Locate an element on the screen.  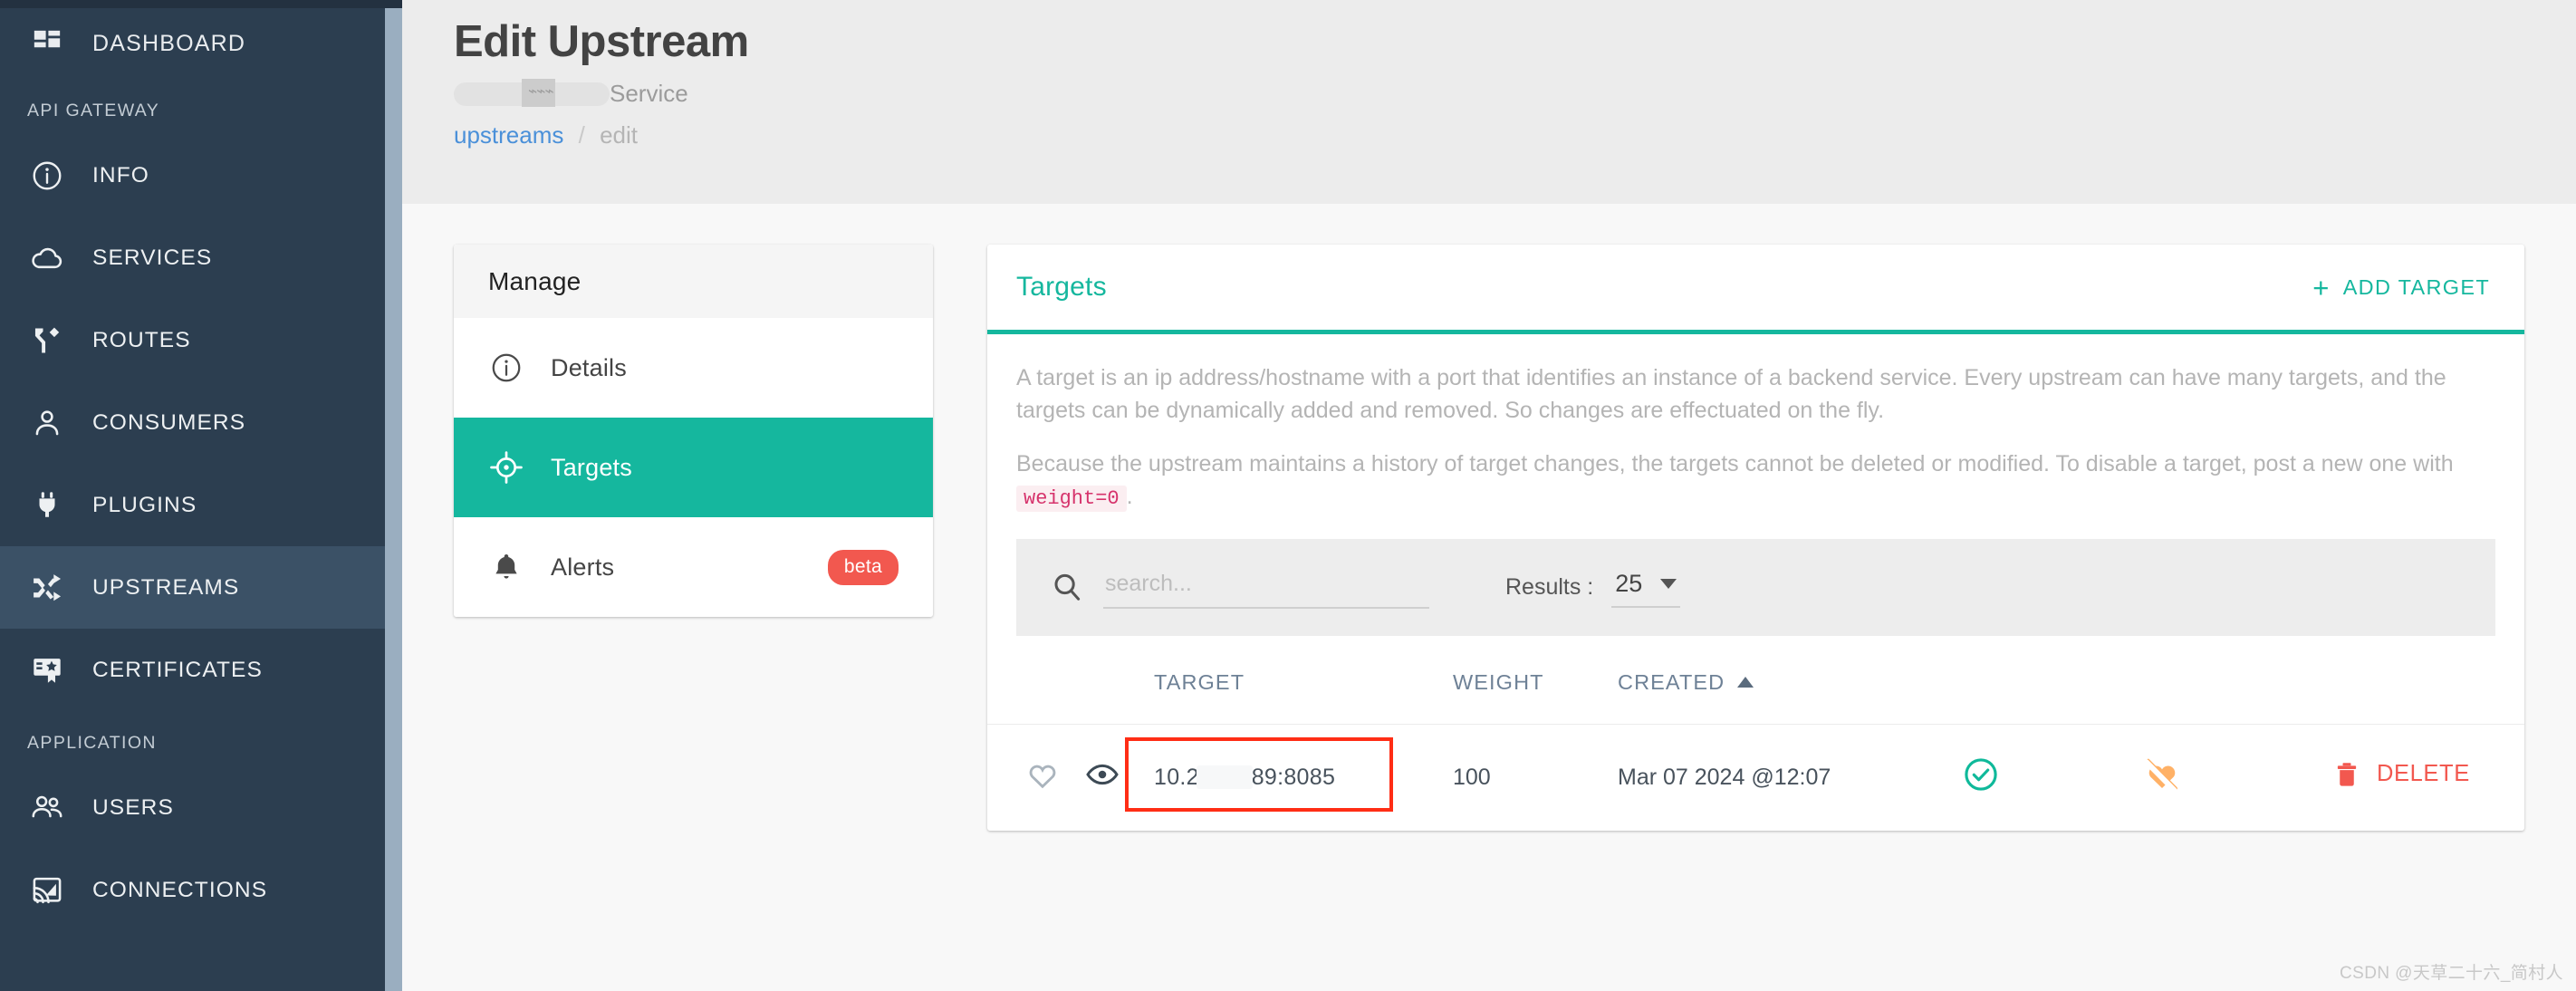
sidebar-section-application: APPLICATION is located at coordinates (92, 743).